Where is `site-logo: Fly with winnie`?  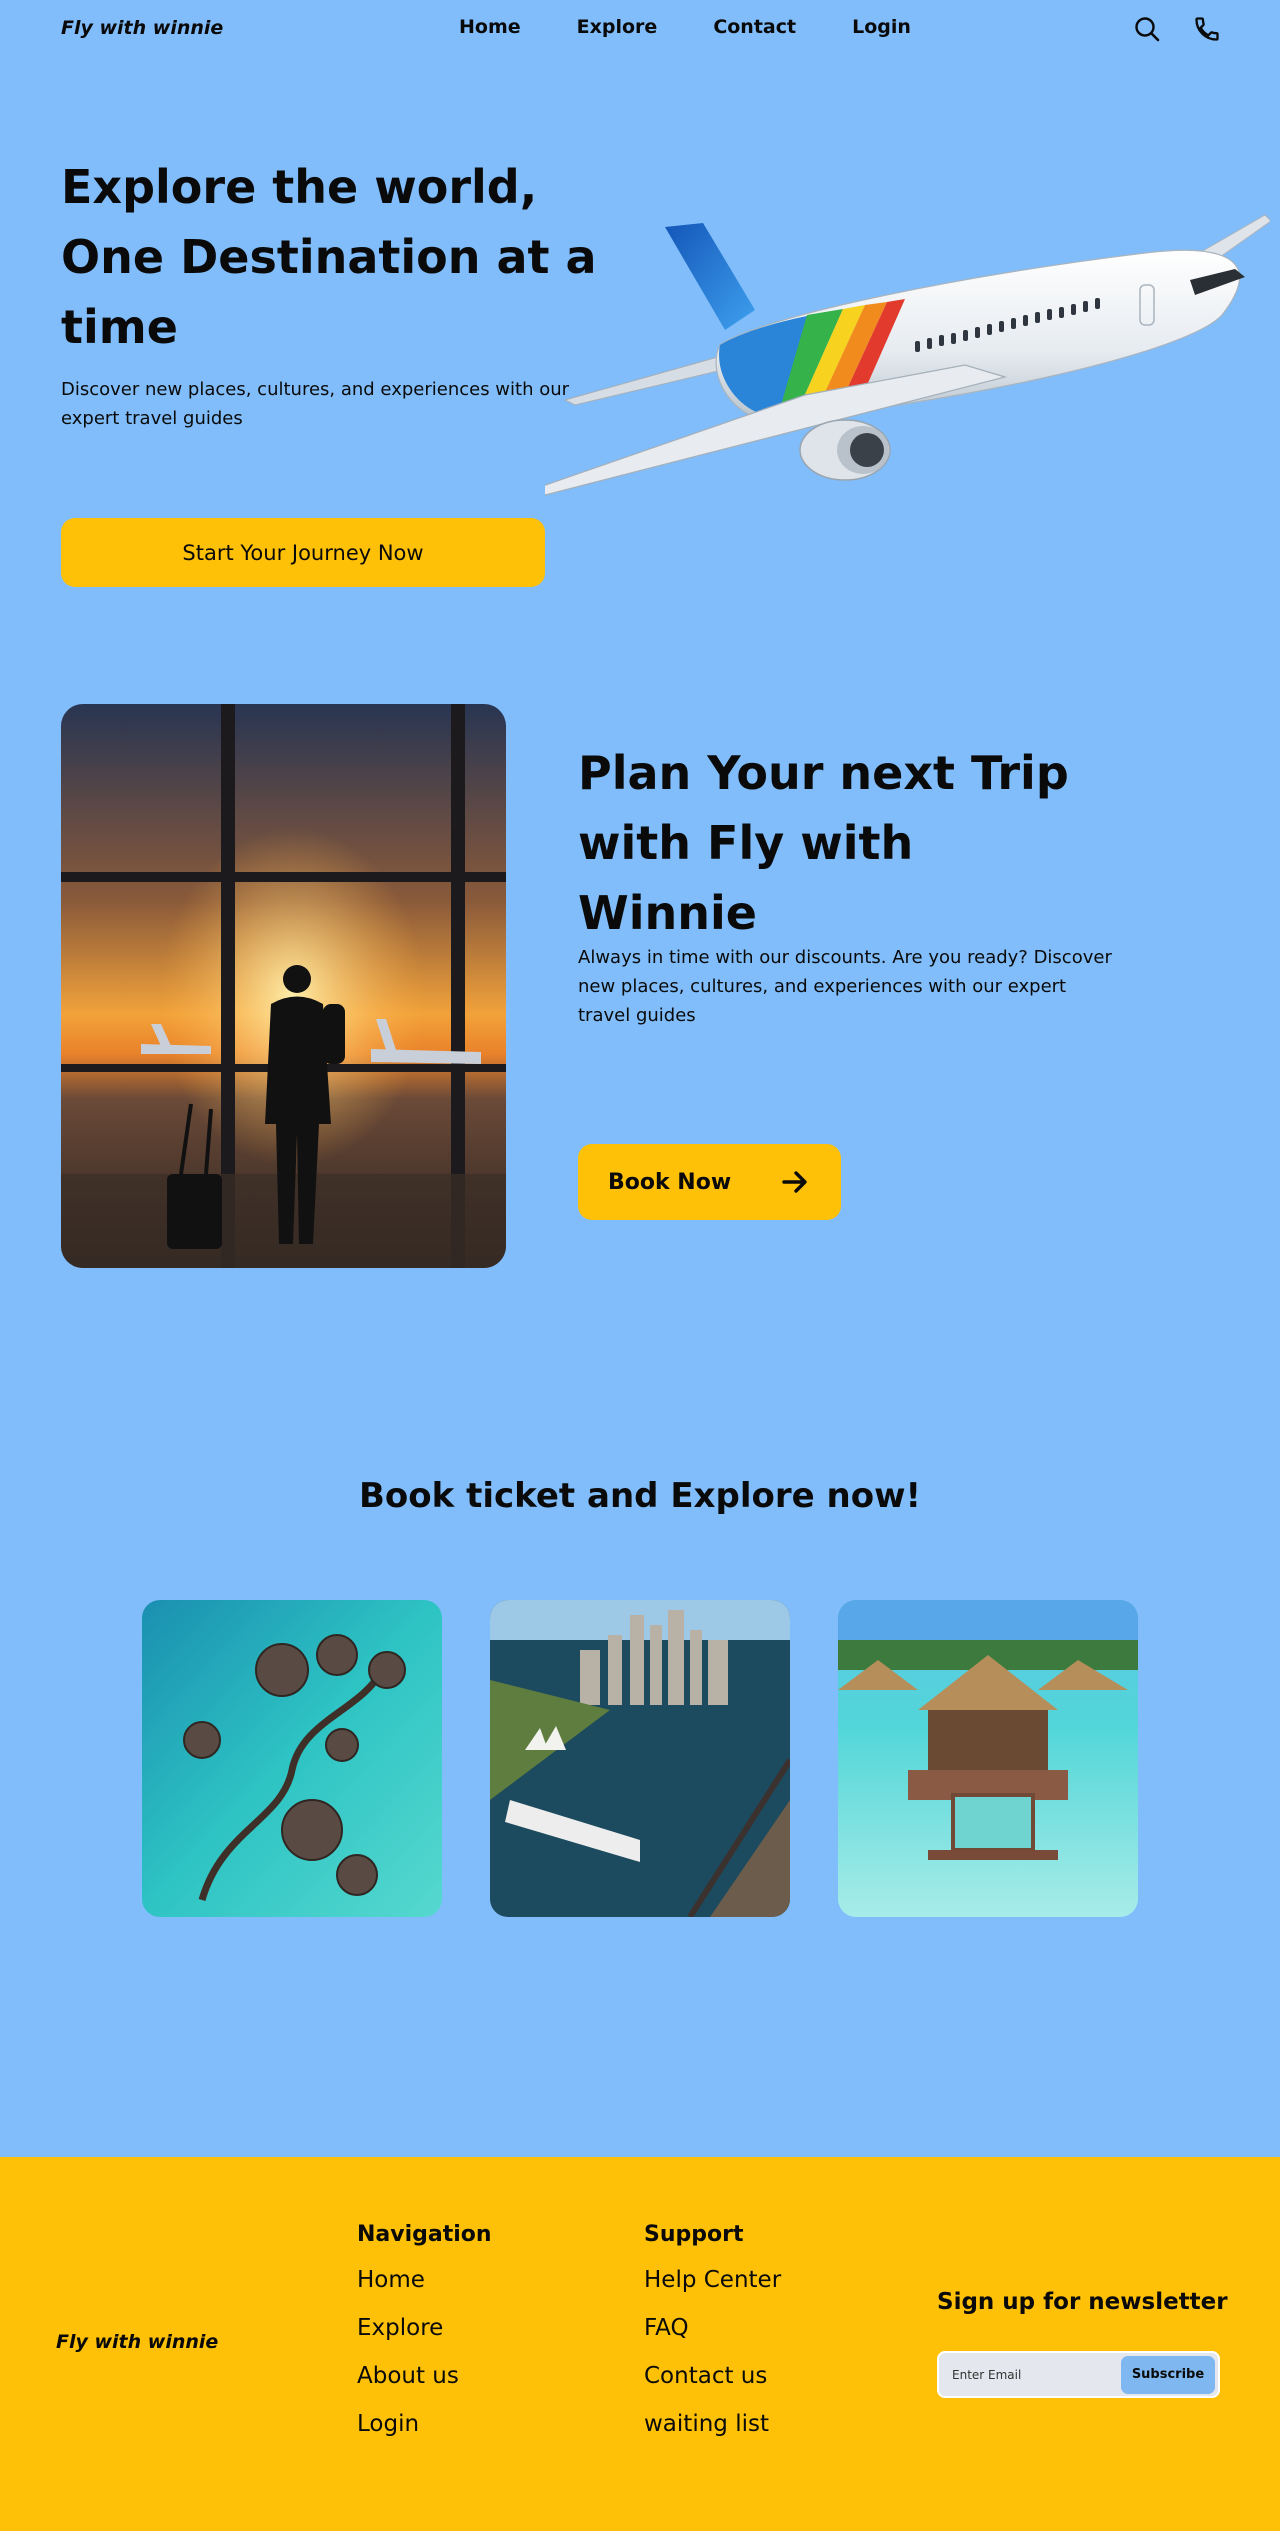
site-logo: Fly with winnie is located at coordinates (142, 28).